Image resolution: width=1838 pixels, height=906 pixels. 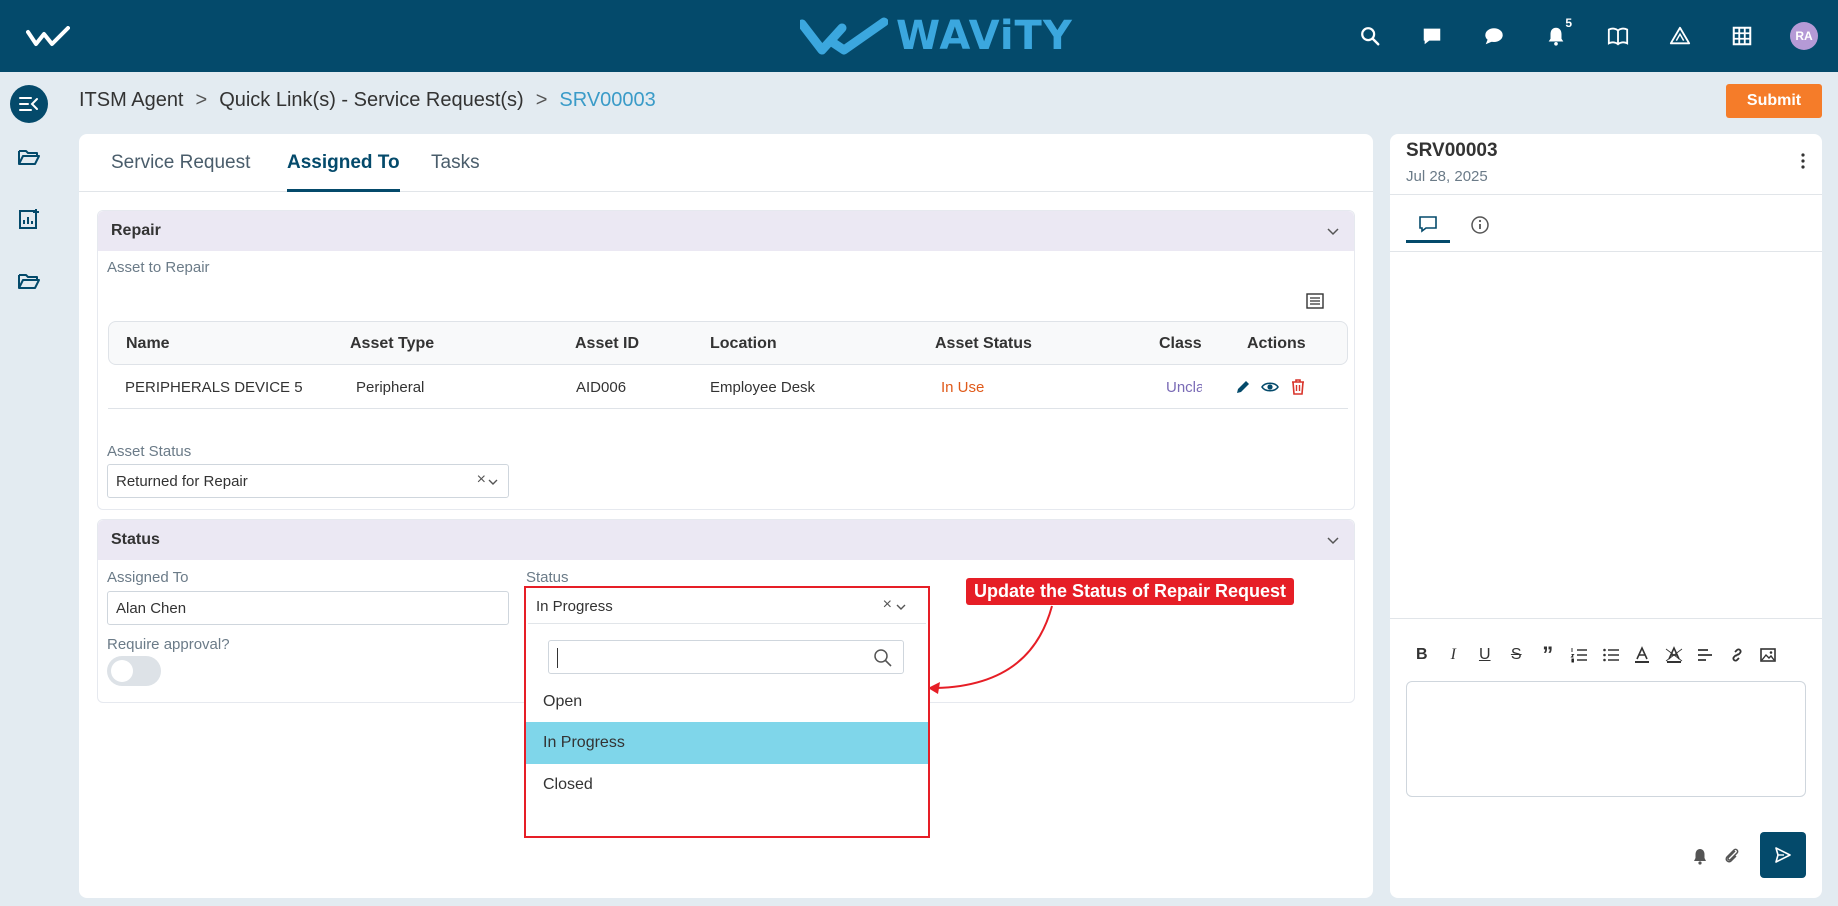 I want to click on tab-service-request: Service Request, so click(x=180, y=172).